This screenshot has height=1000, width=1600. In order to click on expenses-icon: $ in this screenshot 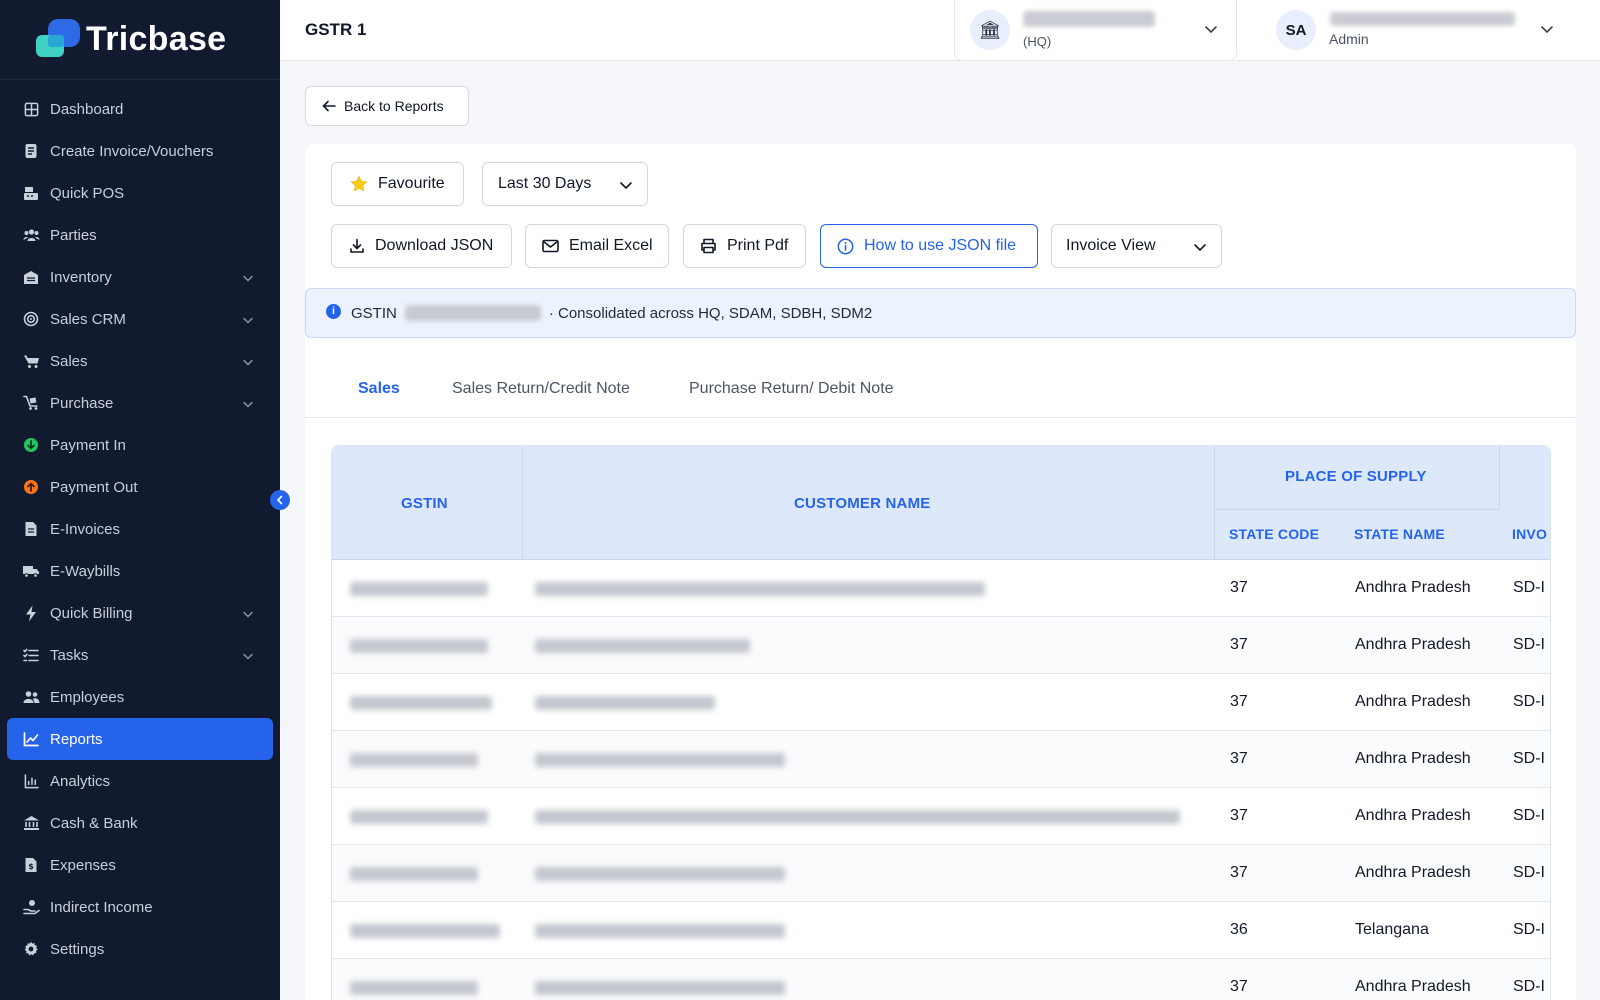, I will do `click(31, 865)`.